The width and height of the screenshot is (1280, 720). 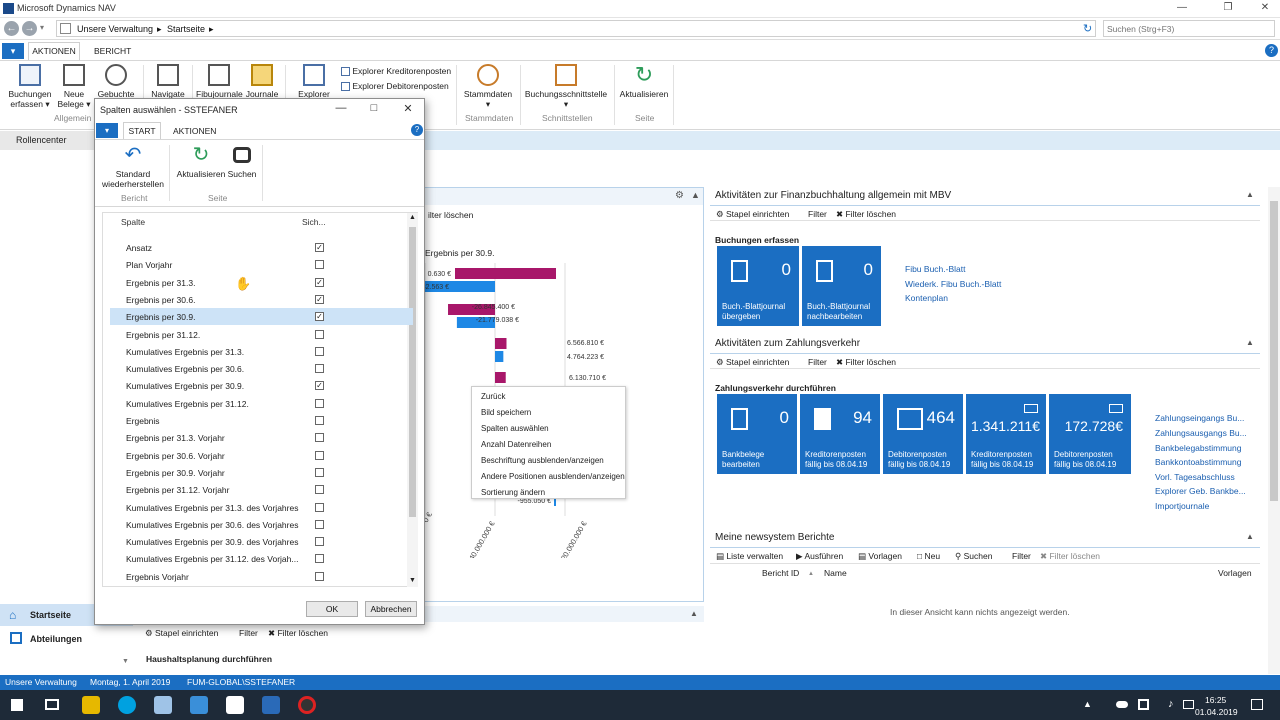 What do you see at coordinates (757, 434) in the screenshot?
I see `tile-bankbelege: 0 Bankbelege bearbeiten` at bounding box center [757, 434].